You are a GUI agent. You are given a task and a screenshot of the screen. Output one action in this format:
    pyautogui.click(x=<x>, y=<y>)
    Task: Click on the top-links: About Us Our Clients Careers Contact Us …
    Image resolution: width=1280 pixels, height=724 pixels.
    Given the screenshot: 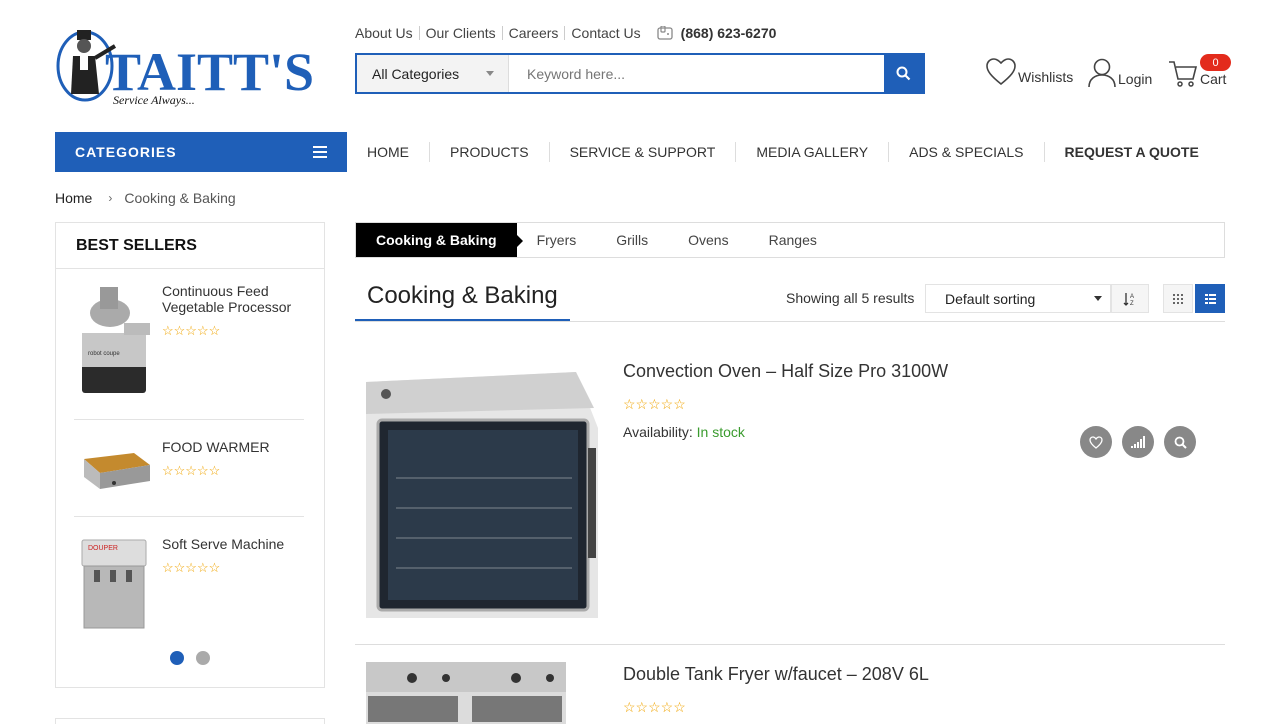 What is the action you would take?
    pyautogui.click(x=565, y=33)
    